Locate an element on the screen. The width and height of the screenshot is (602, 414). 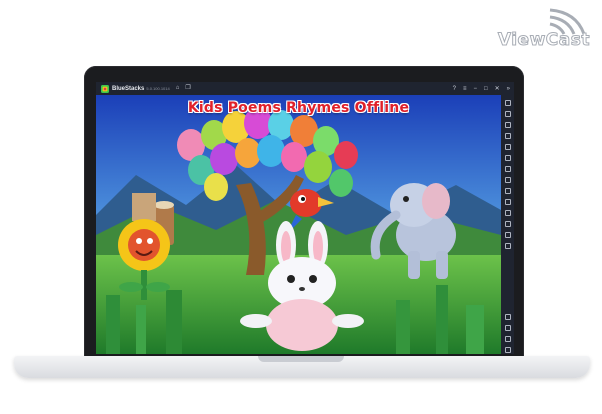
screenshot-icon is located at coordinates (507, 180).